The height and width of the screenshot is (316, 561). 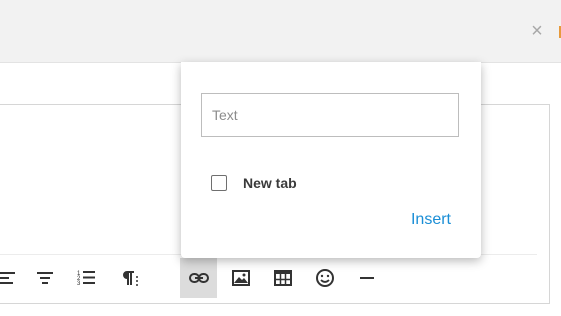 I want to click on insert-emoji-icon, so click(x=324, y=278).